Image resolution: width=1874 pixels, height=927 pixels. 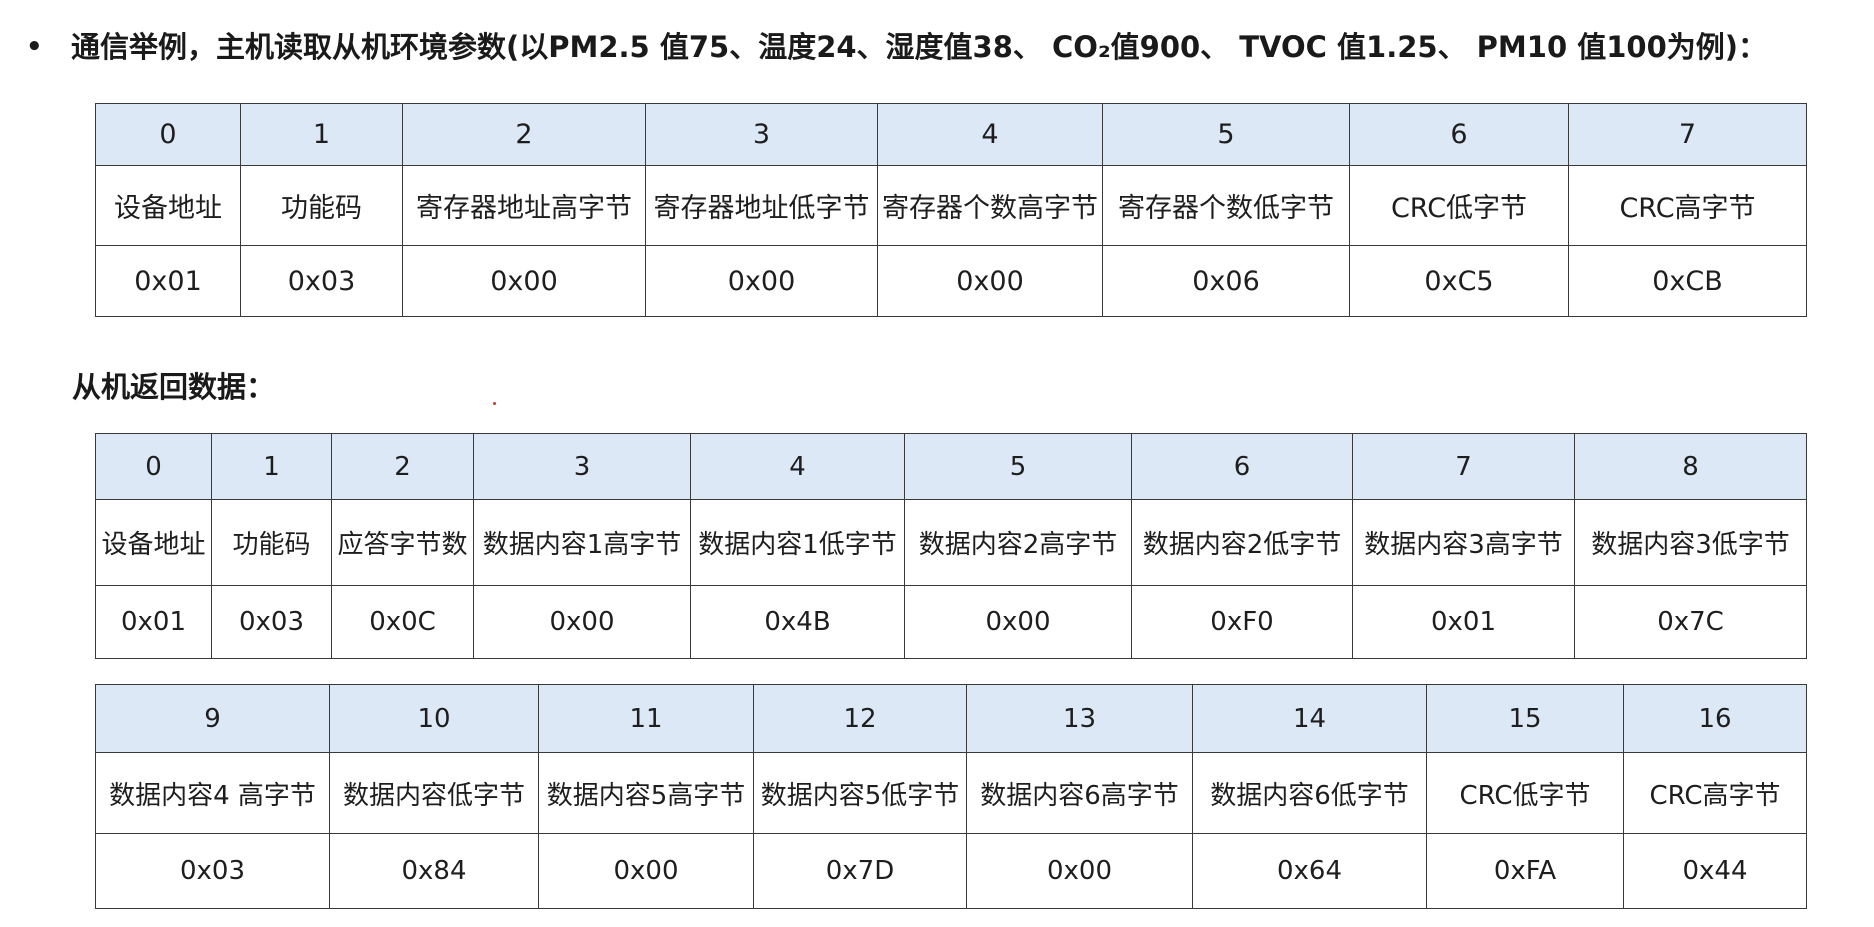 I want to click on field-name-cell: 数据内容2高字节, so click(x=1018, y=542).